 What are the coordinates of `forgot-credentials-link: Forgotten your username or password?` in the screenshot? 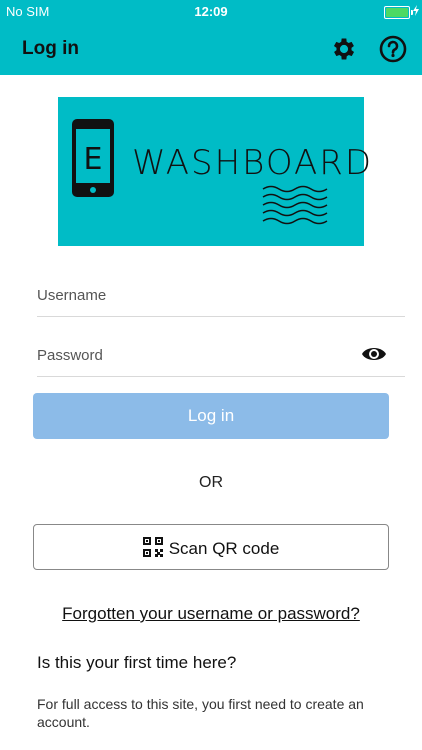 It's located at (211, 614).